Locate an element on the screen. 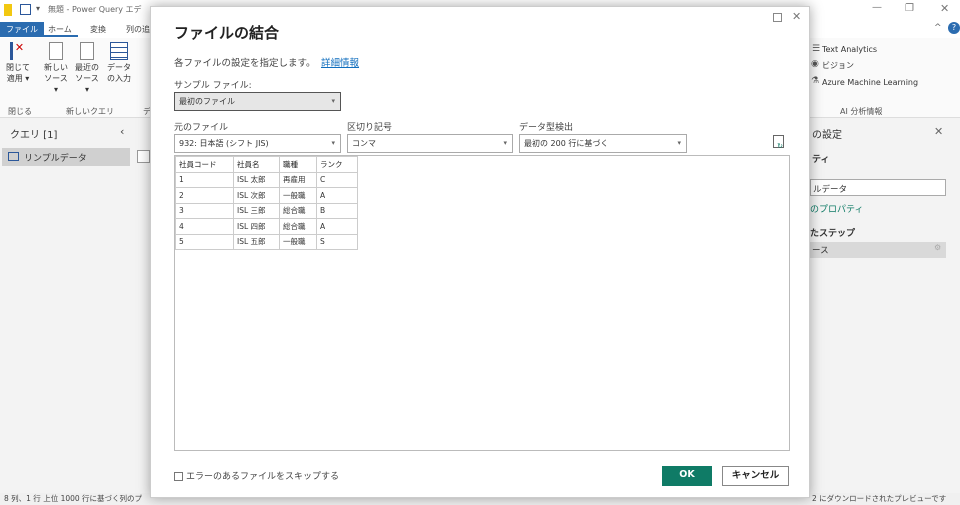 This screenshot has height=505, width=960. minimize-icon: — is located at coordinates (877, 7).